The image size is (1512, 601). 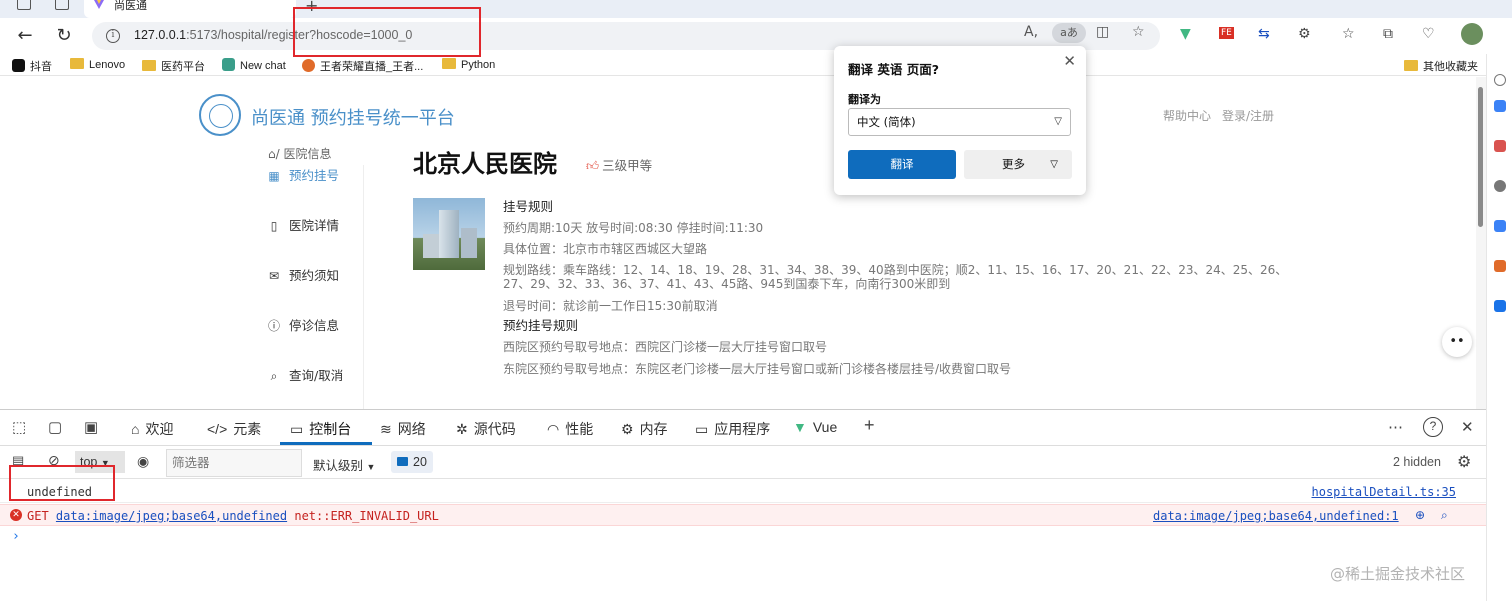 I want to click on sidebar-item-suspension: ⓘ 停诊信息, so click(x=303, y=324).